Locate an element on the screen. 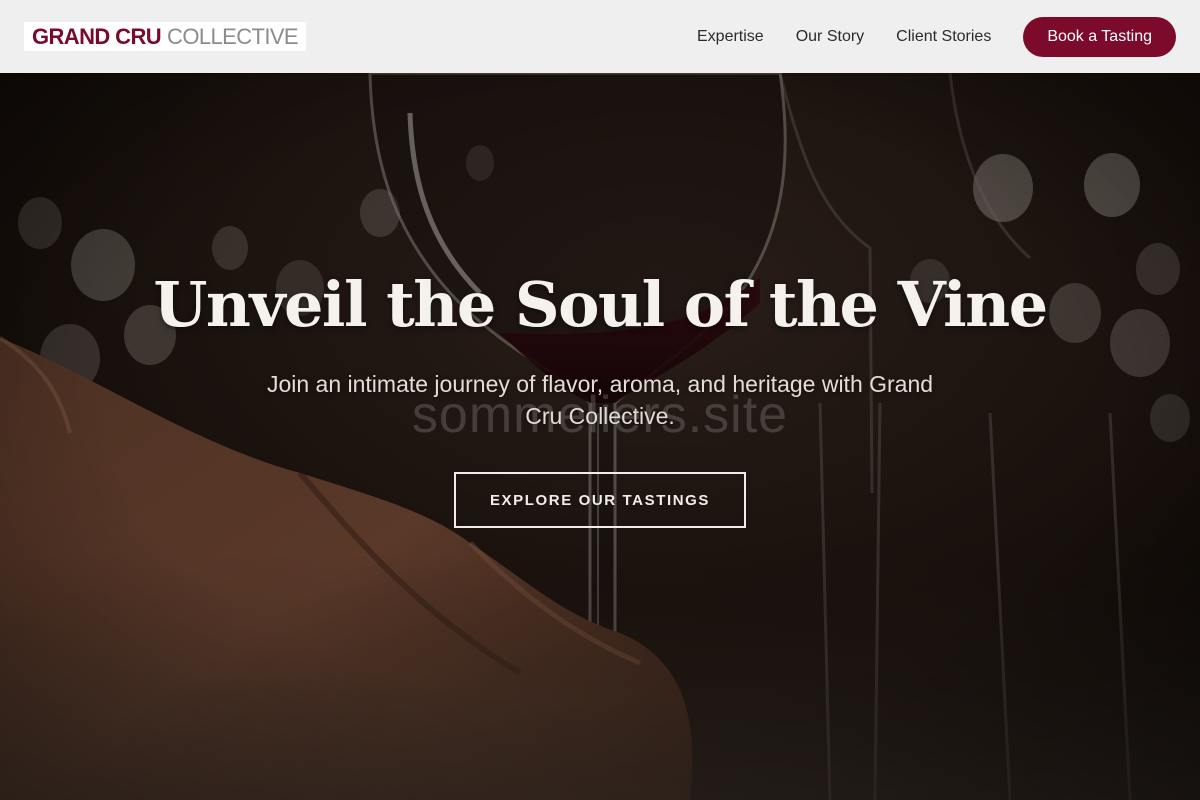 This screenshot has height=800, width=1200. hero-title: Unveil the Soul of the Vine is located at coordinates (600, 304).